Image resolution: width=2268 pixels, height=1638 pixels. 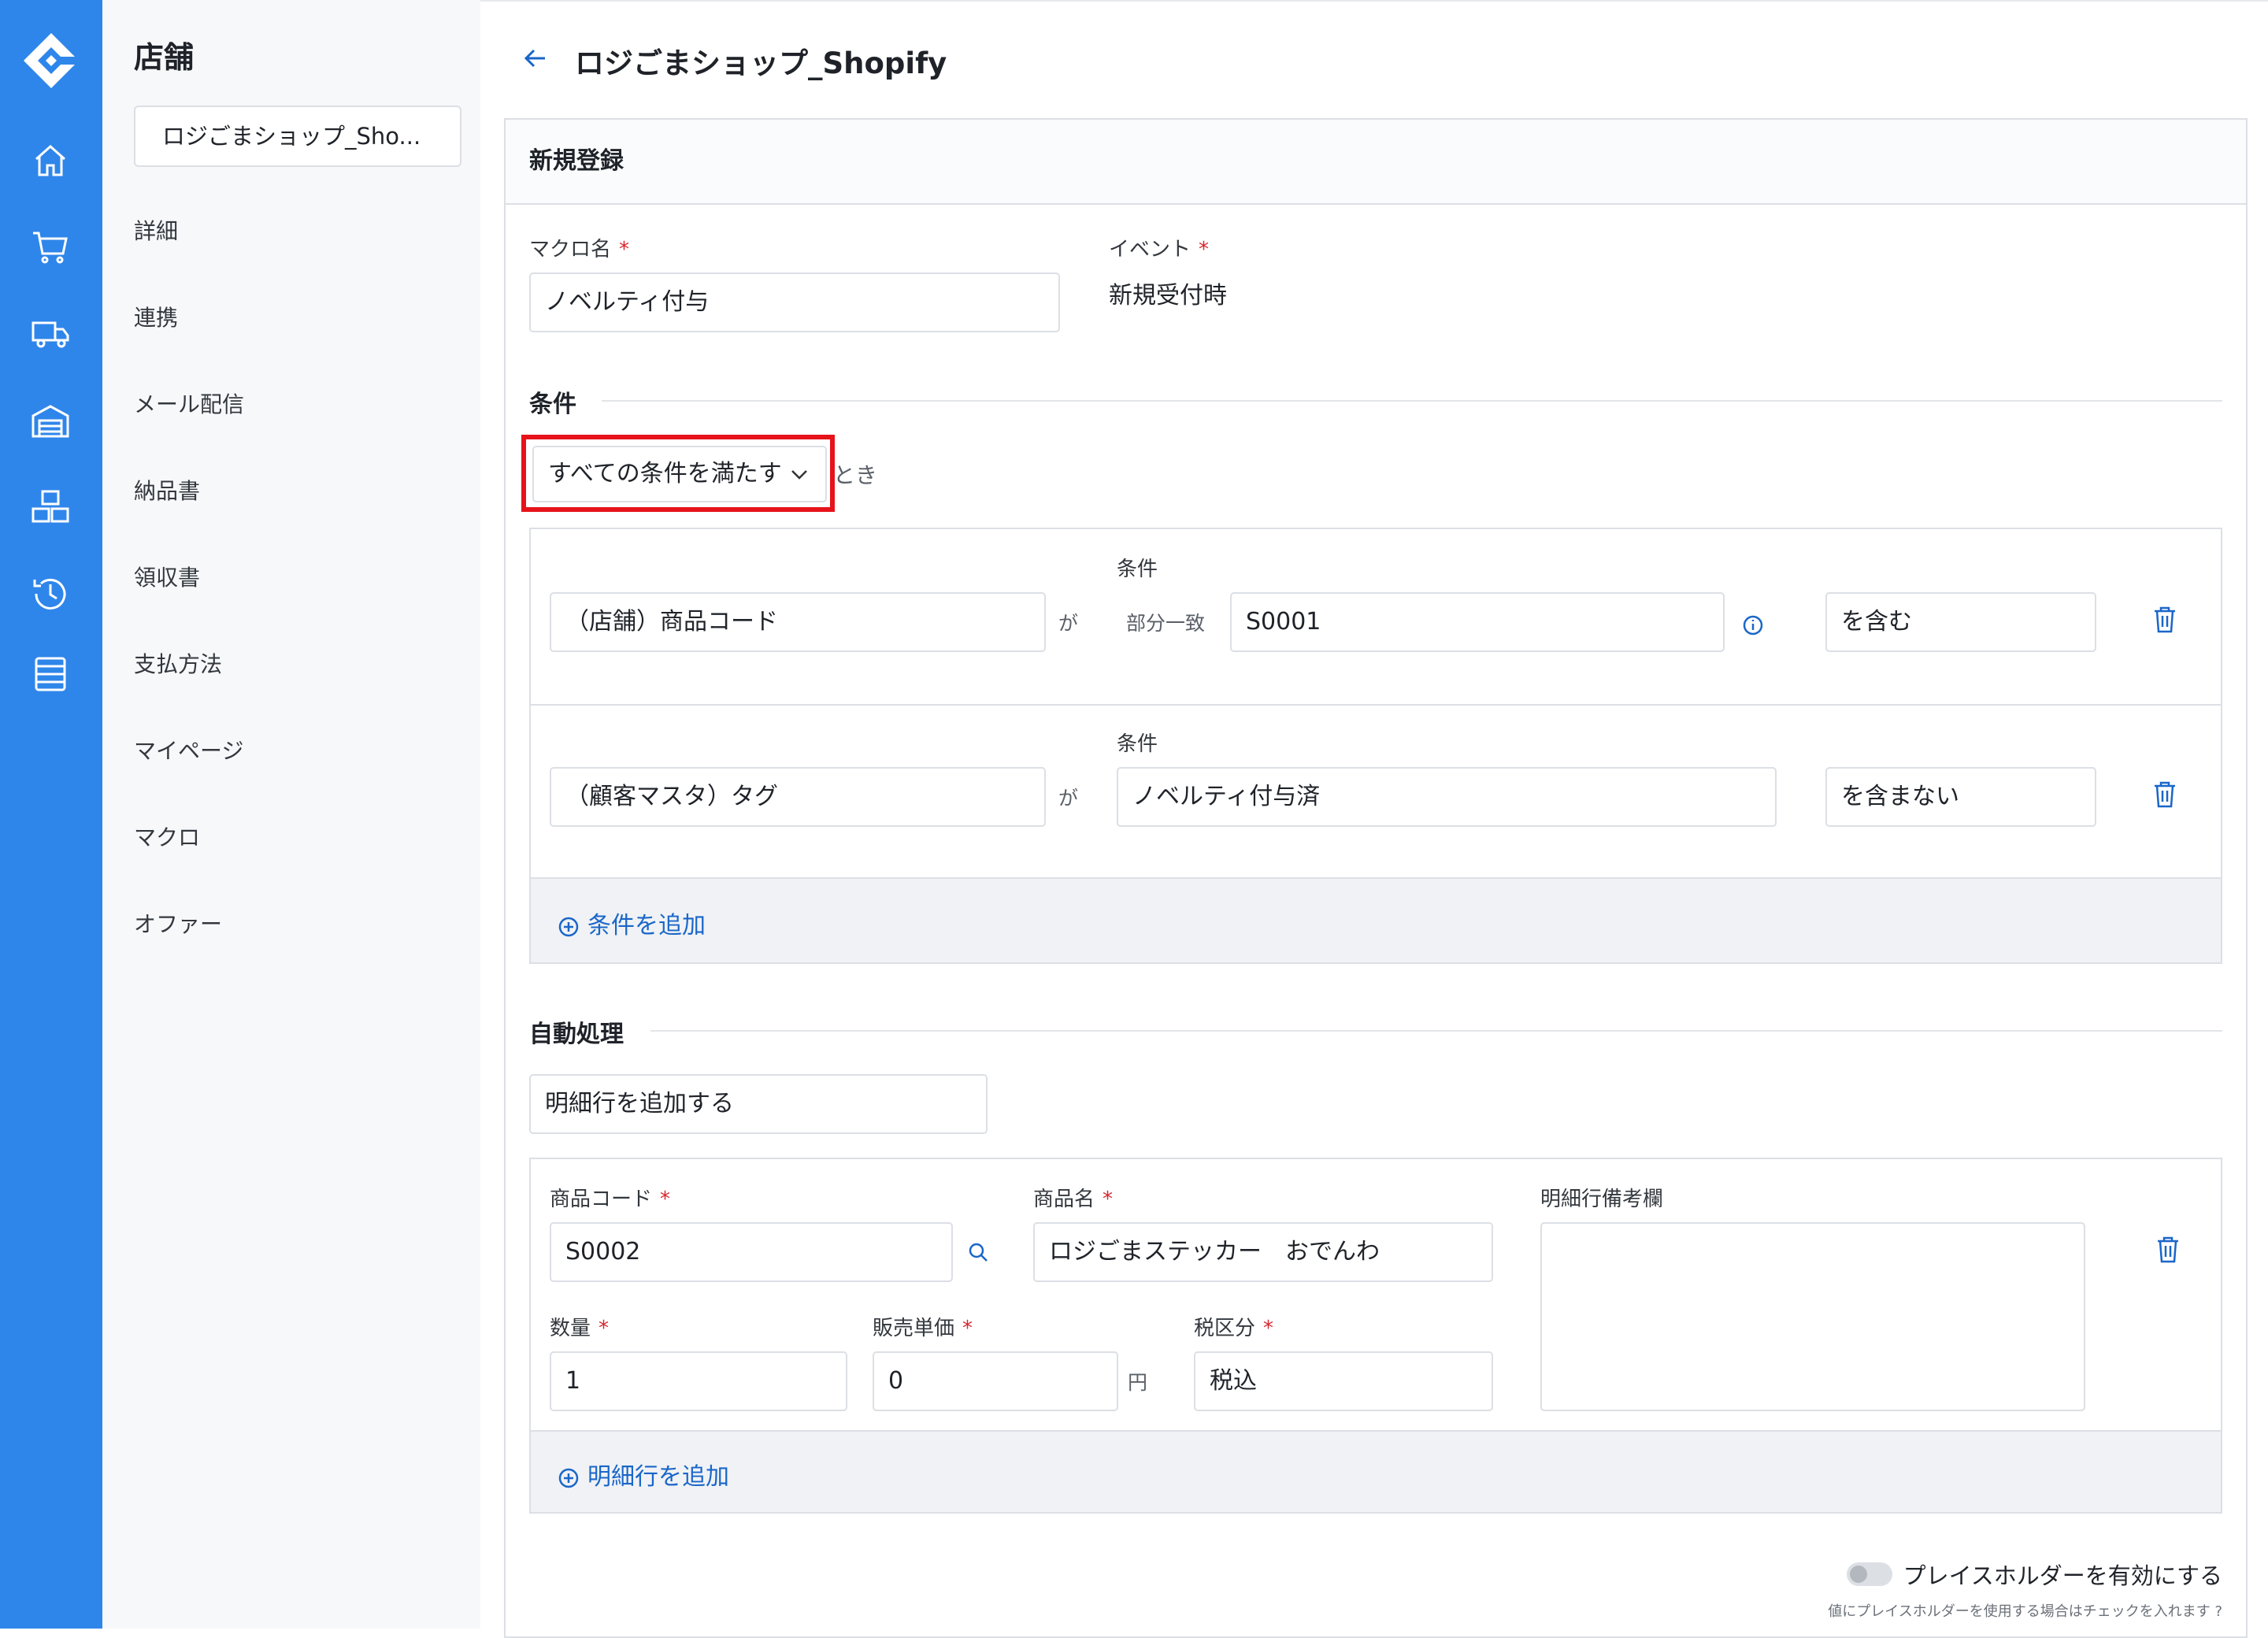 I want to click on placeholder-toggle-row: プレイスホルダーを有効にする, so click(x=2033, y=1574).